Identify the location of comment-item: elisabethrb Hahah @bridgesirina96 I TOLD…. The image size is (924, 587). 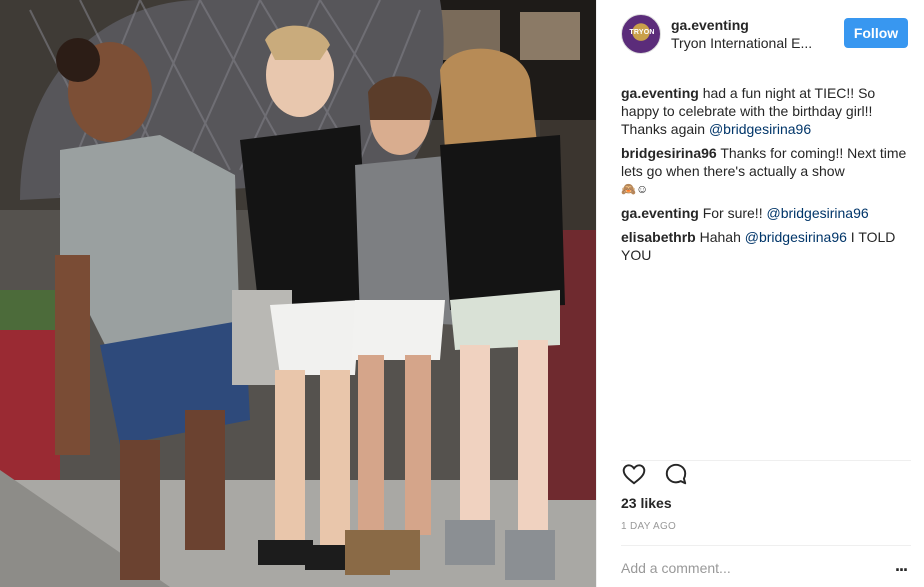
(766, 246).